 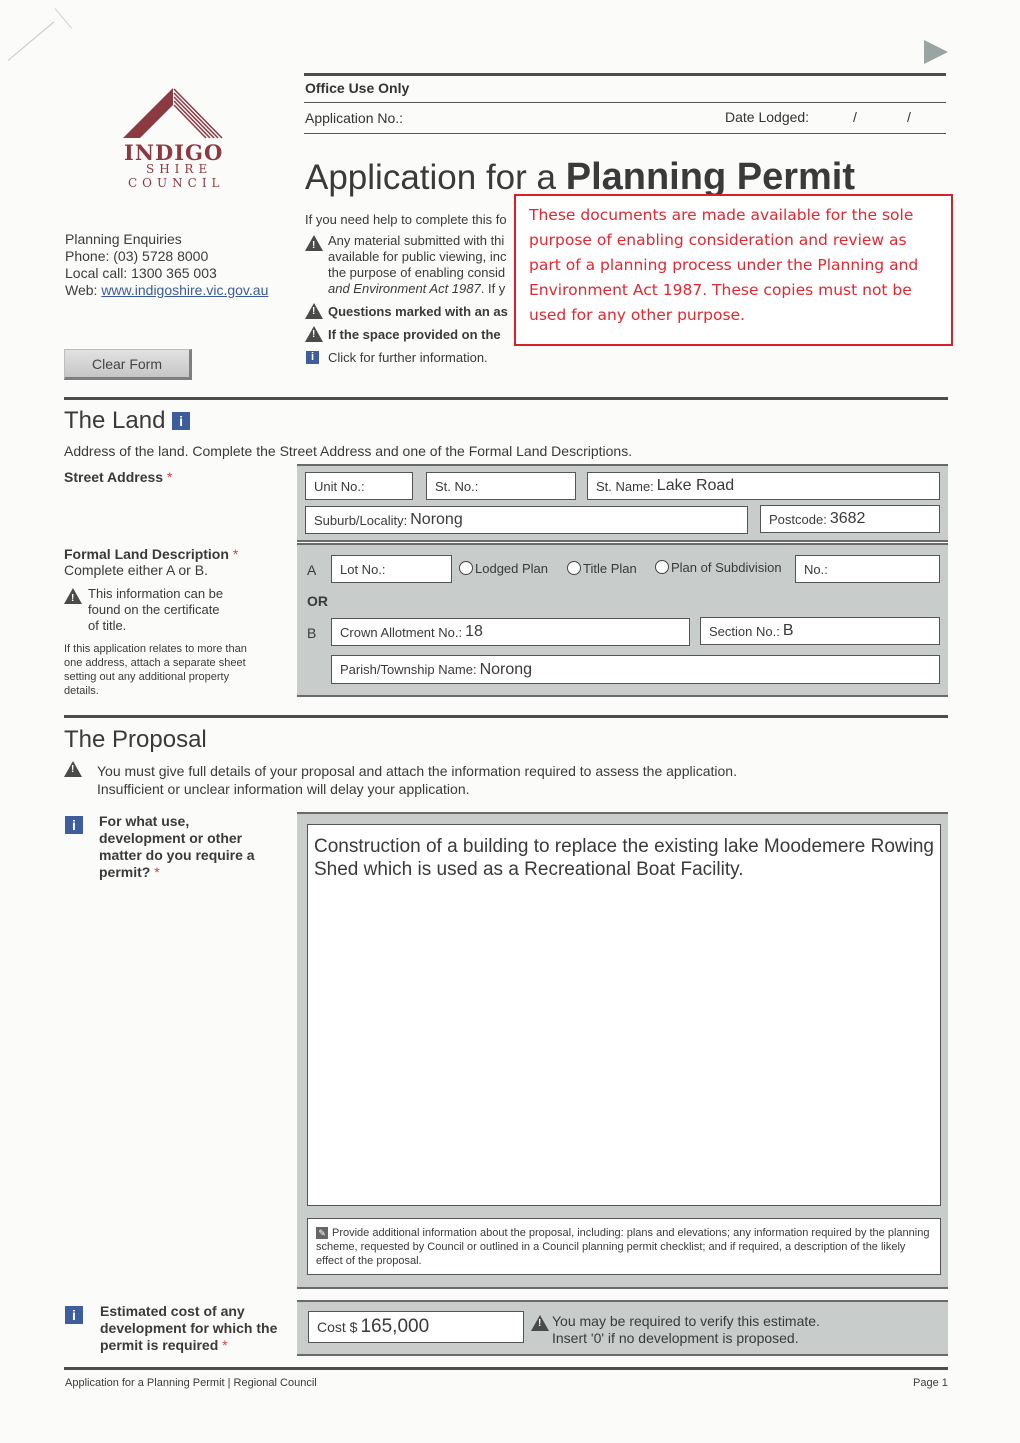 What do you see at coordinates (417, 272) in the screenshot?
I see `material-line: the purpose of enabling consid` at bounding box center [417, 272].